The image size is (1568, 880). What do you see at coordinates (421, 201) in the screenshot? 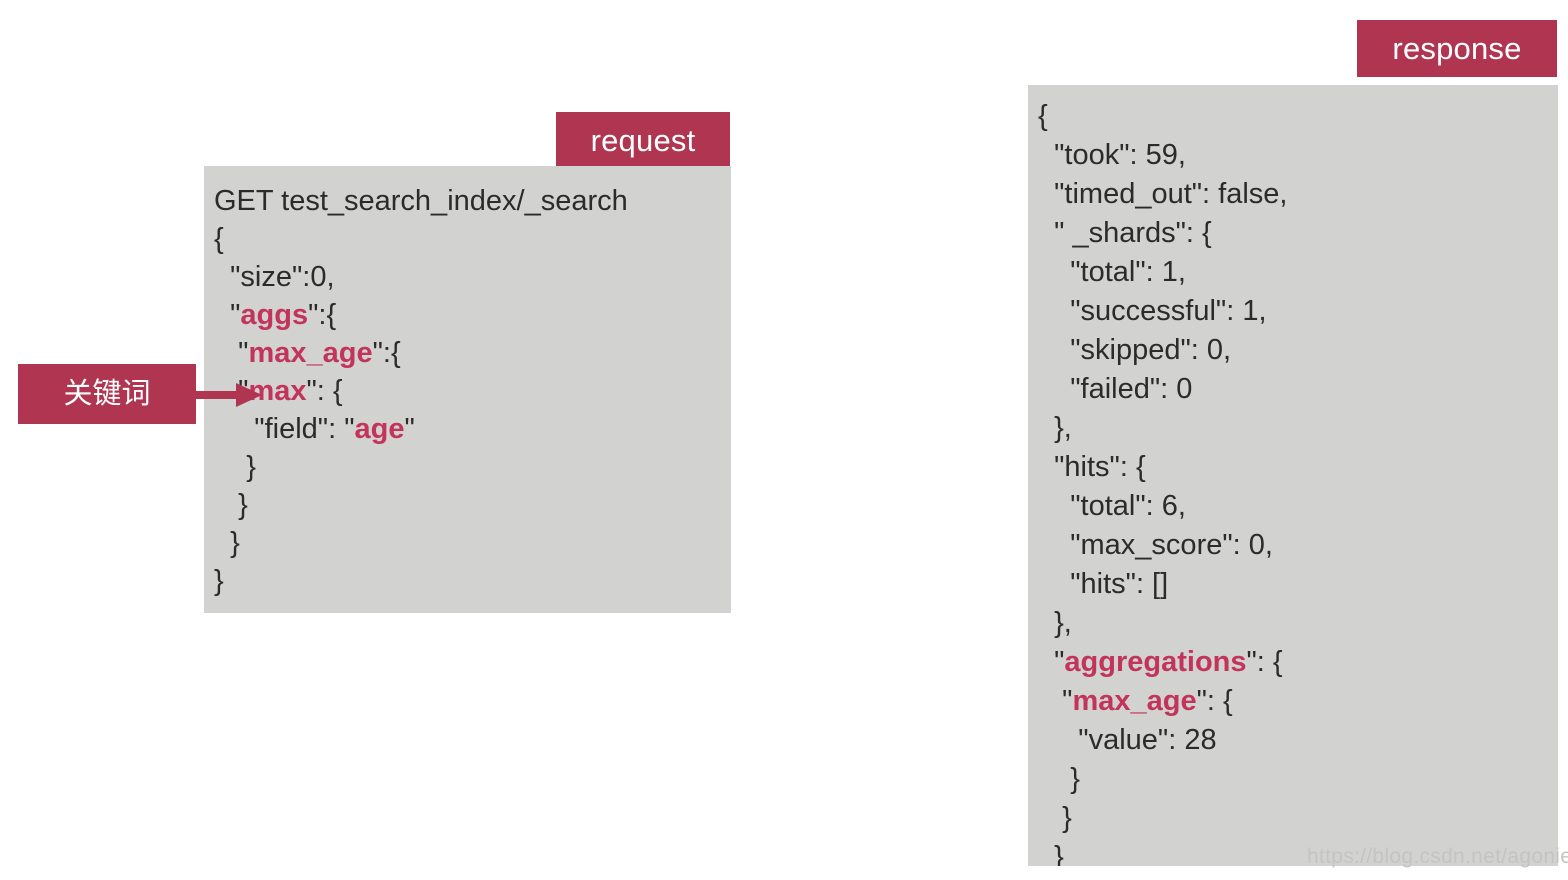
I see `code-text: GET test_search_index/_search` at bounding box center [421, 201].